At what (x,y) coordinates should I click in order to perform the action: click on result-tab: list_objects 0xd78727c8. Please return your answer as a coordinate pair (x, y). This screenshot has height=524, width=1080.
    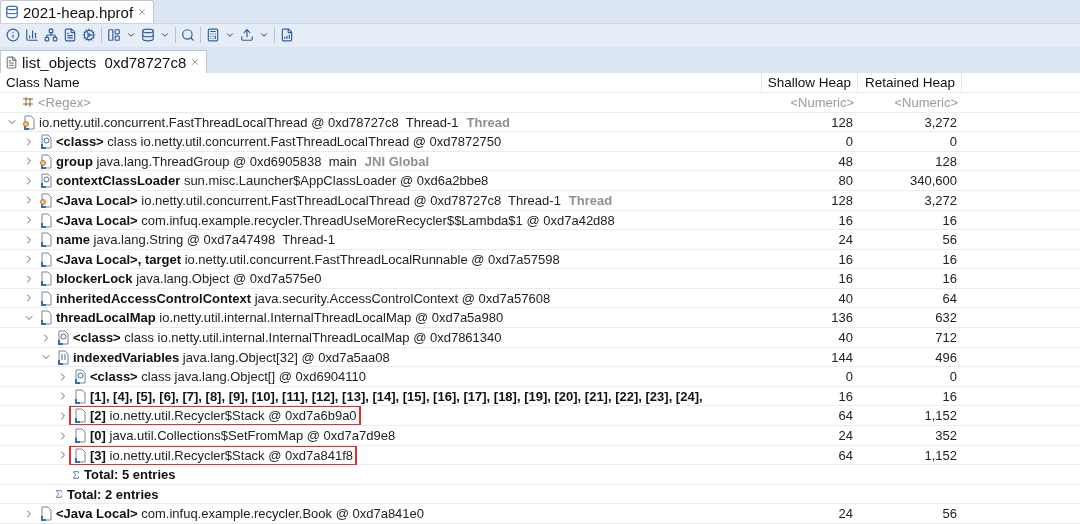
    Looking at the image, I should click on (104, 62).